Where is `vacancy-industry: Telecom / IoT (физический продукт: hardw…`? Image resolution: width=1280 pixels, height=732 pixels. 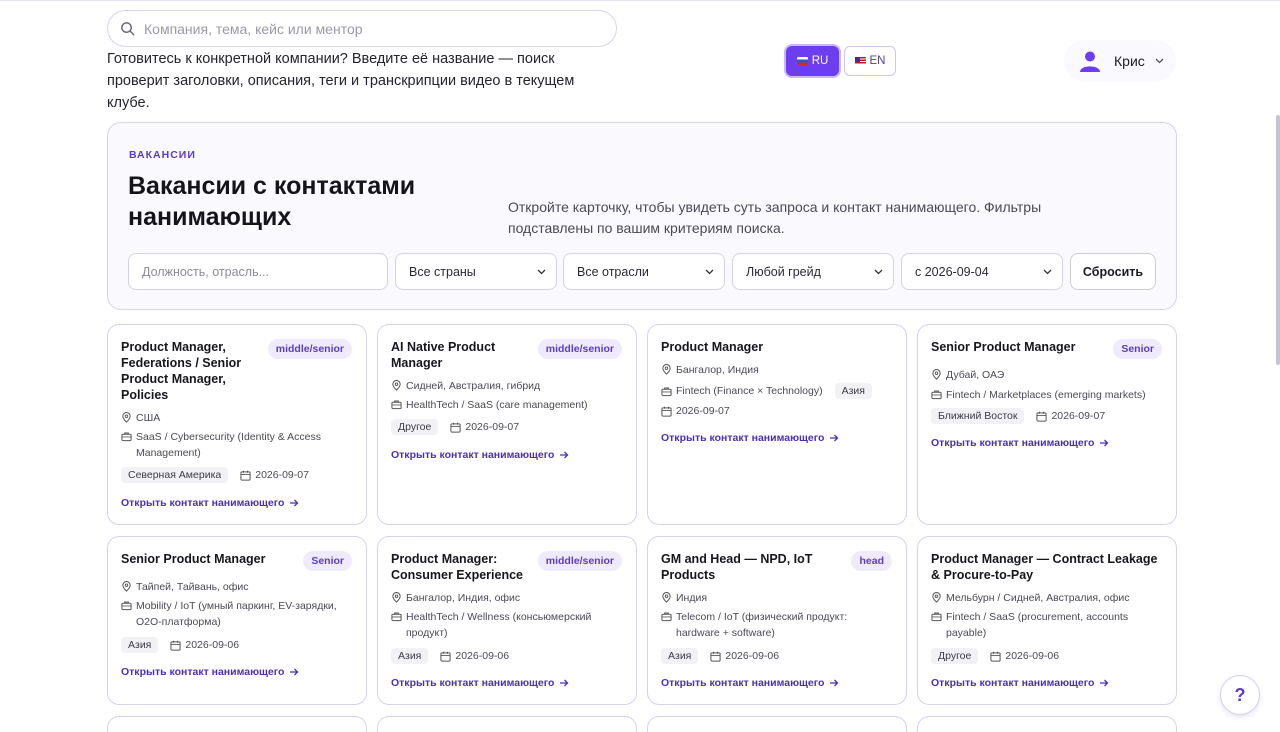 vacancy-industry: Telecom / IoT (физический продукт: hardw… is located at coordinates (777, 625).